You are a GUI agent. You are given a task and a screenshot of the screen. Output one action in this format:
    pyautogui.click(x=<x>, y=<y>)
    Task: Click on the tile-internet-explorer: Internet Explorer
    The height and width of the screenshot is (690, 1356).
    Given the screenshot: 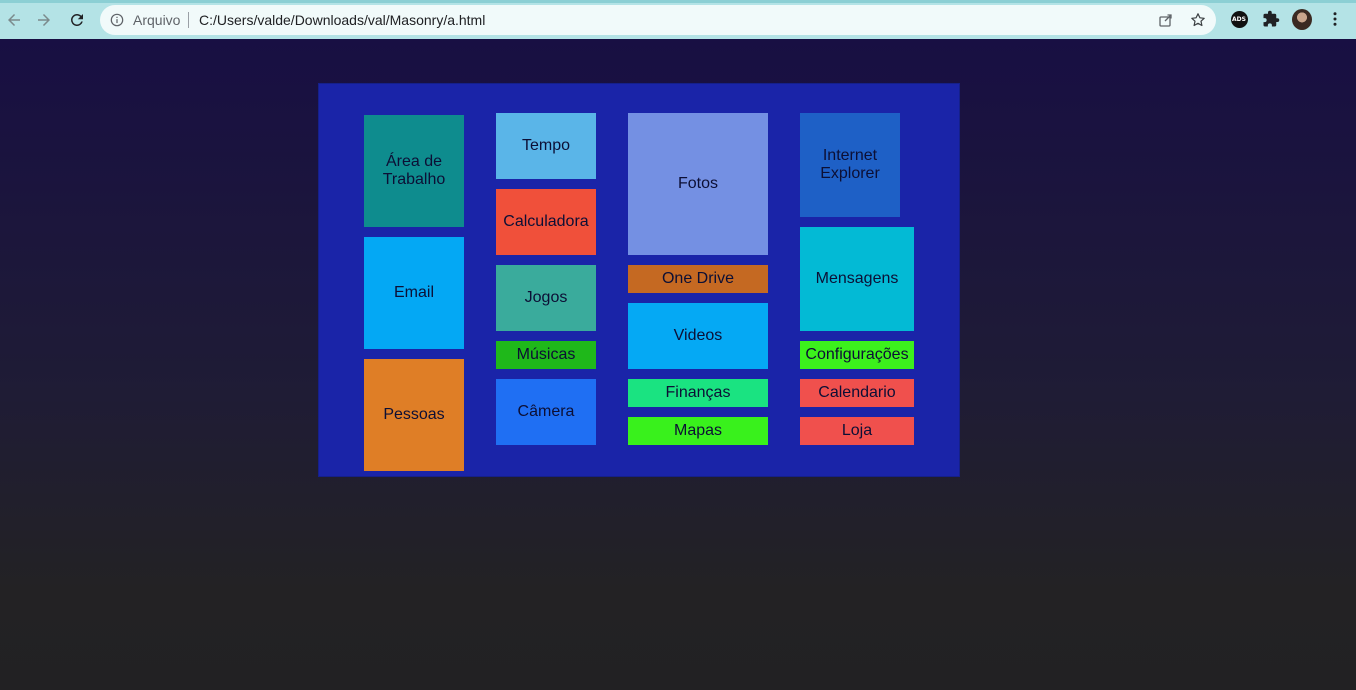 What is the action you would take?
    pyautogui.click(x=850, y=165)
    